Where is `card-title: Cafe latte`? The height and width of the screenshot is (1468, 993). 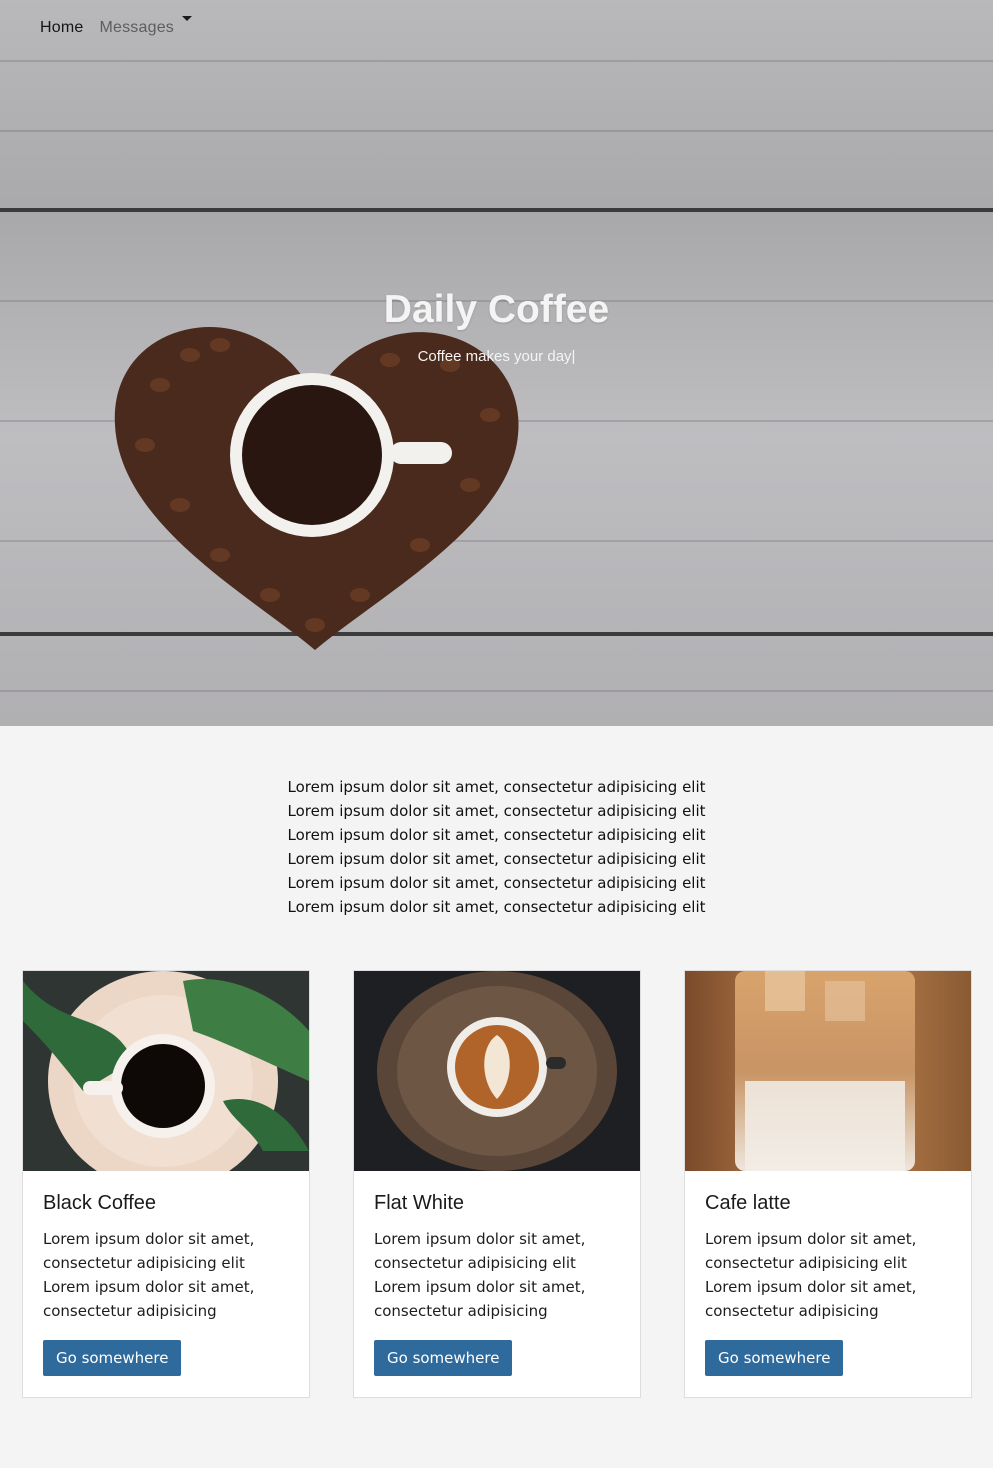
card-title: Cafe latte is located at coordinates (748, 1203).